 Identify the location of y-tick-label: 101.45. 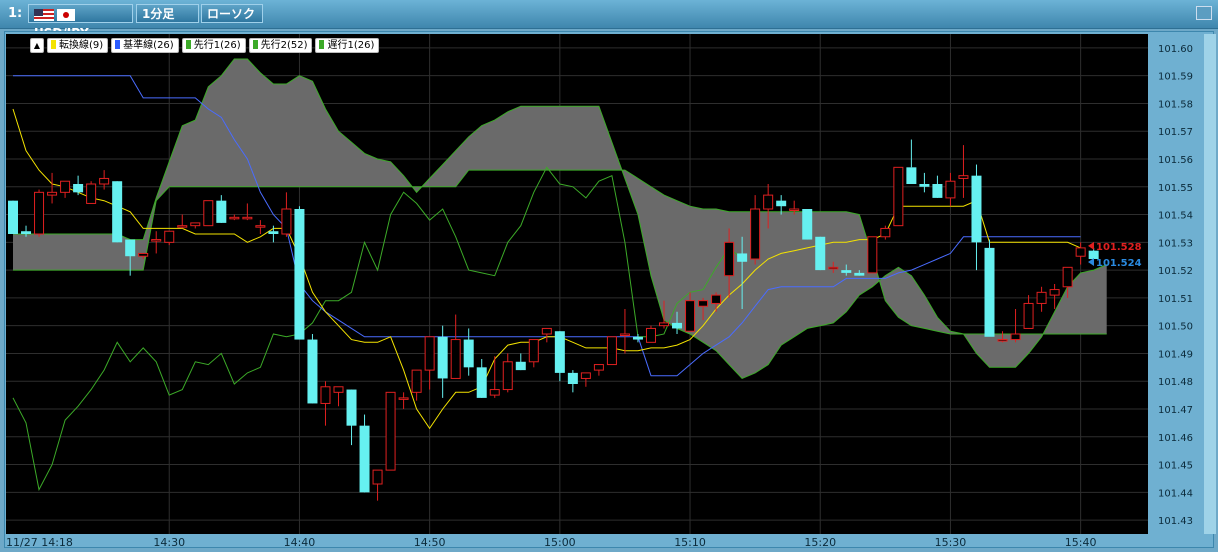
(1175, 466).